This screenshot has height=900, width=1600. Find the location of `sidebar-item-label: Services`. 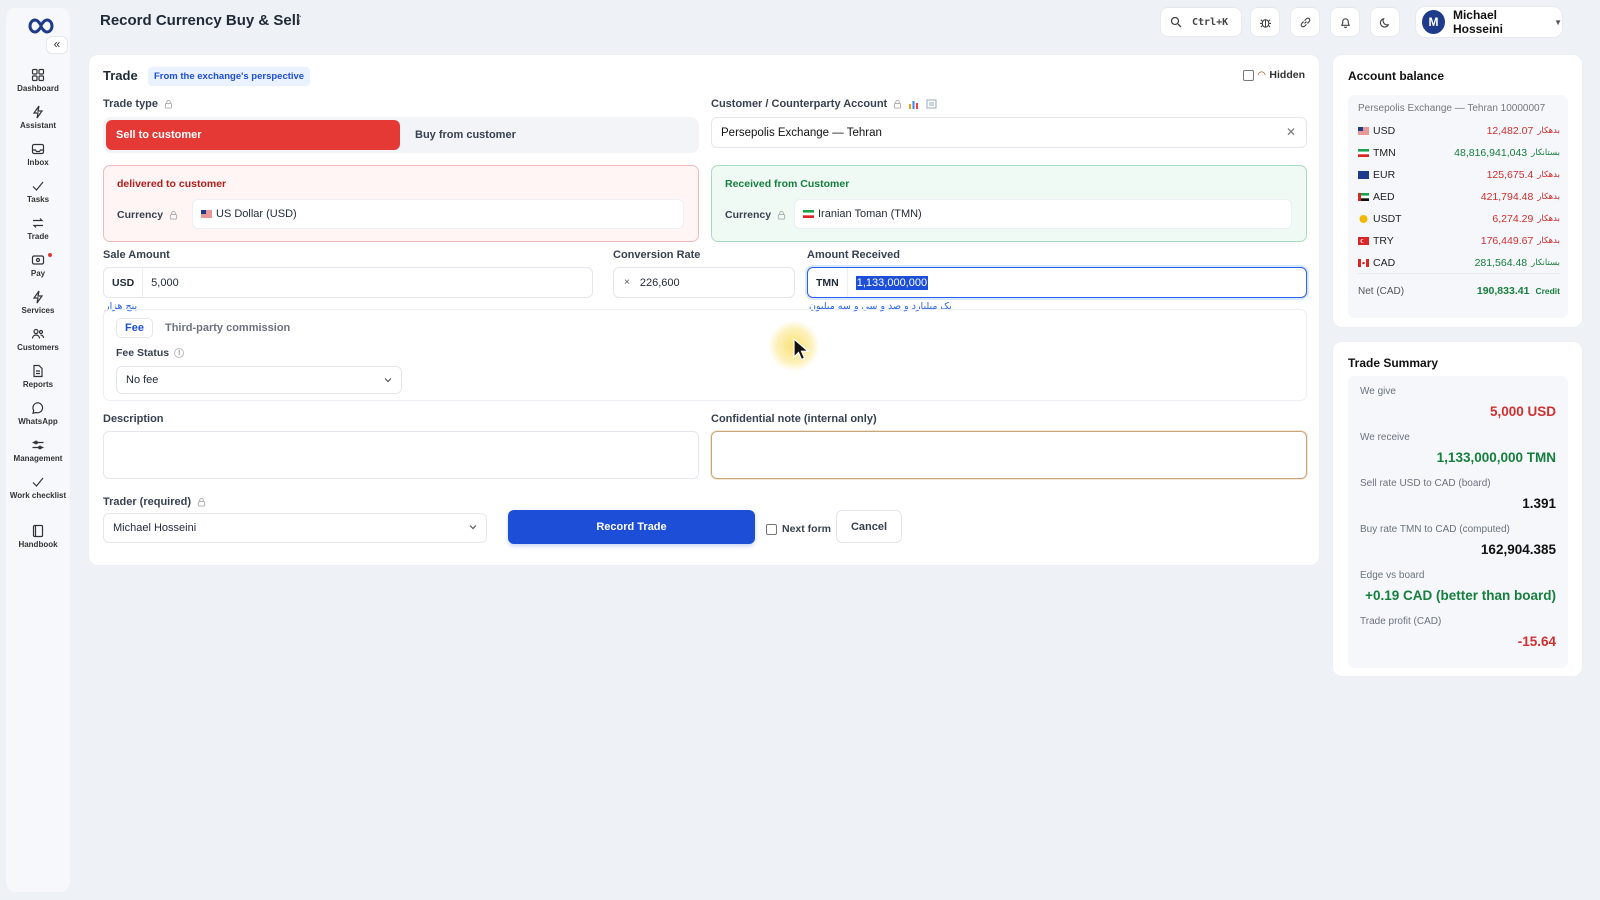

sidebar-item-label: Services is located at coordinates (38, 310).